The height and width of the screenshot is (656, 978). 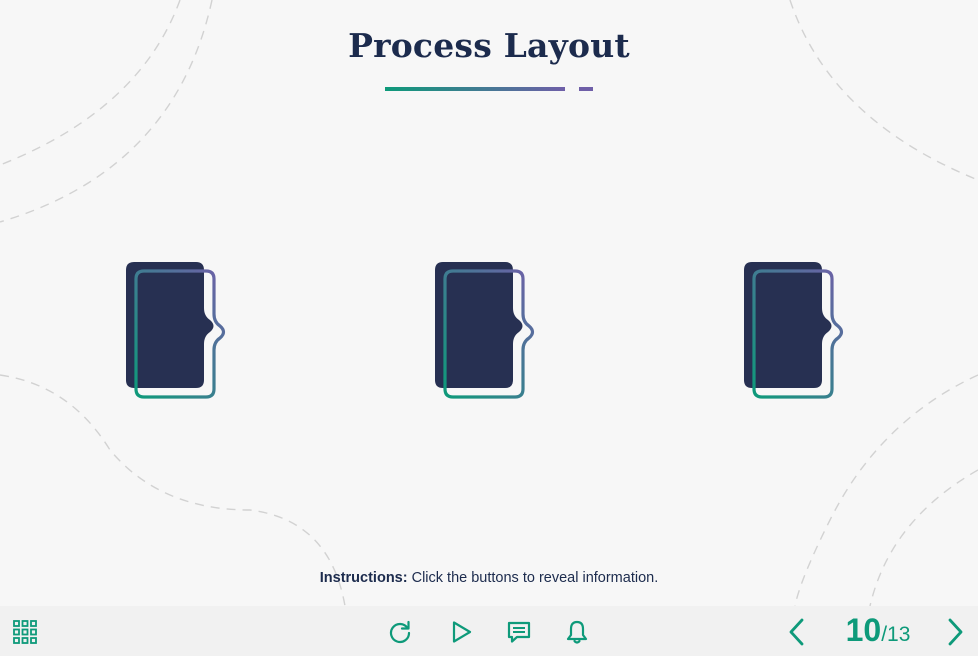 I want to click on page-counter: 10/13, so click(x=878, y=632).